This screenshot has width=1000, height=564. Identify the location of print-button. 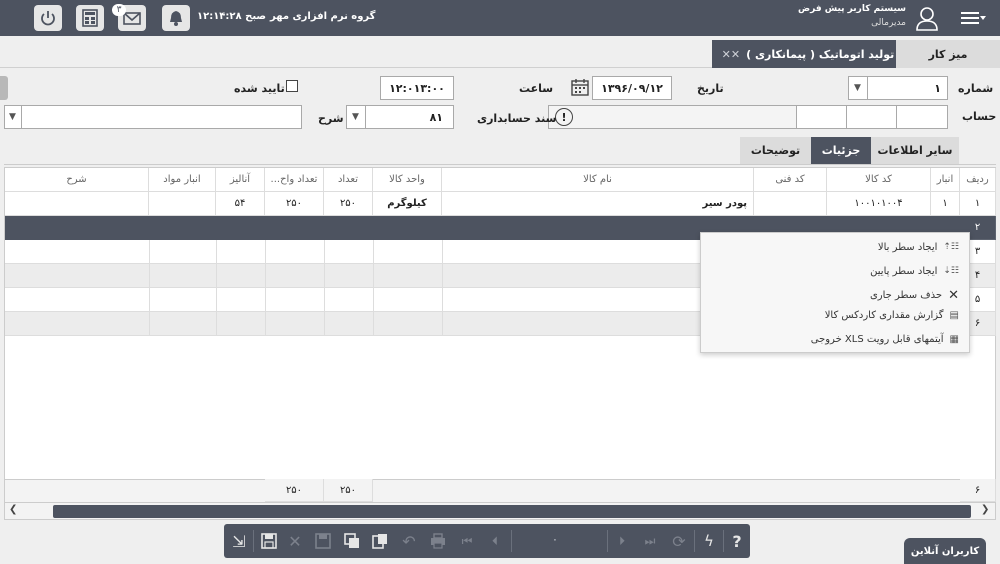
(438, 541).